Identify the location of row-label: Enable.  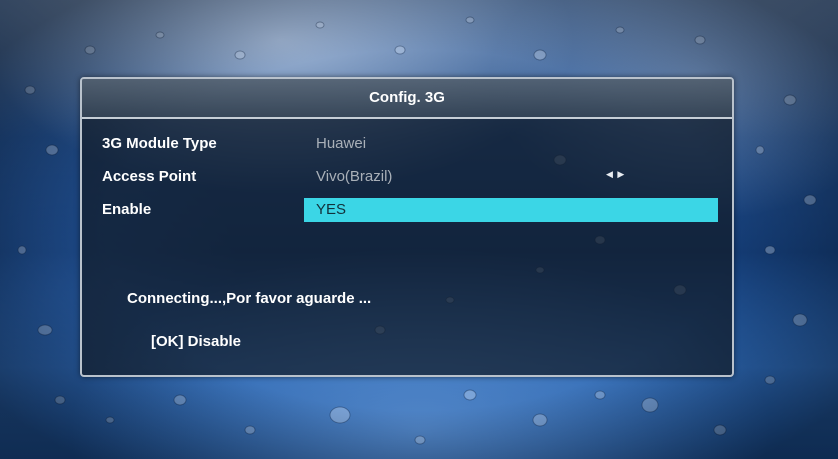
(127, 209).